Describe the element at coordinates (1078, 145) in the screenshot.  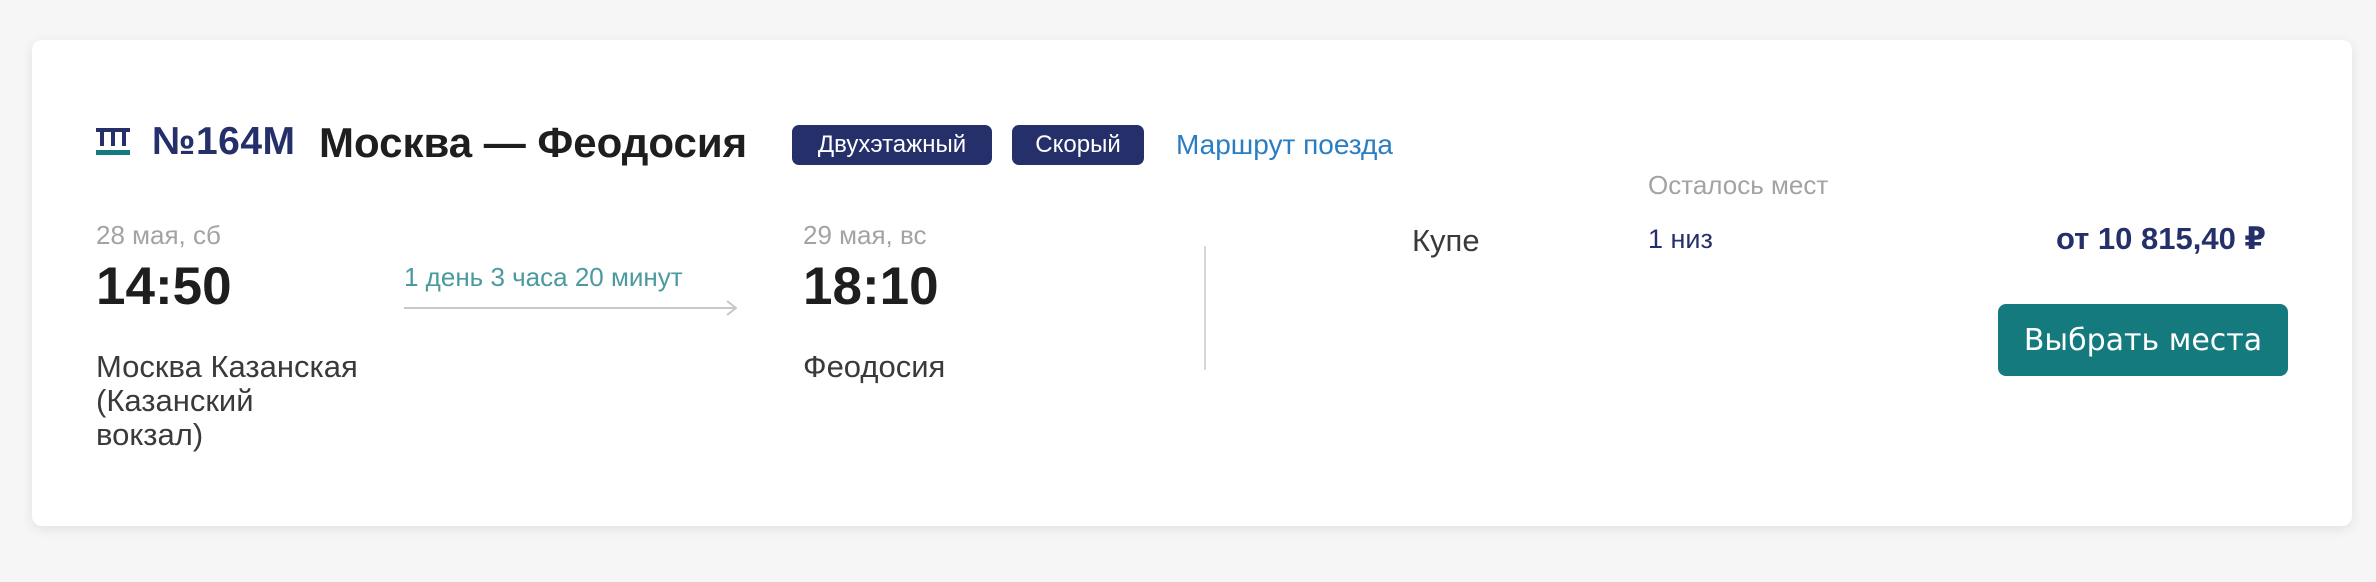
I see `badge-express: Скорый` at that location.